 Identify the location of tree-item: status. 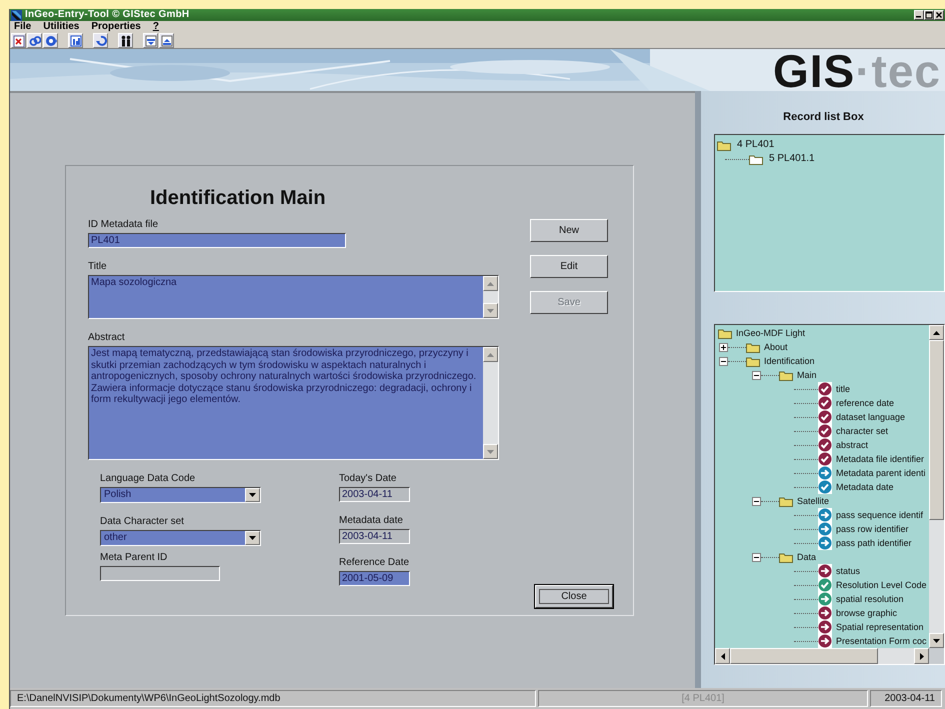
(822, 571).